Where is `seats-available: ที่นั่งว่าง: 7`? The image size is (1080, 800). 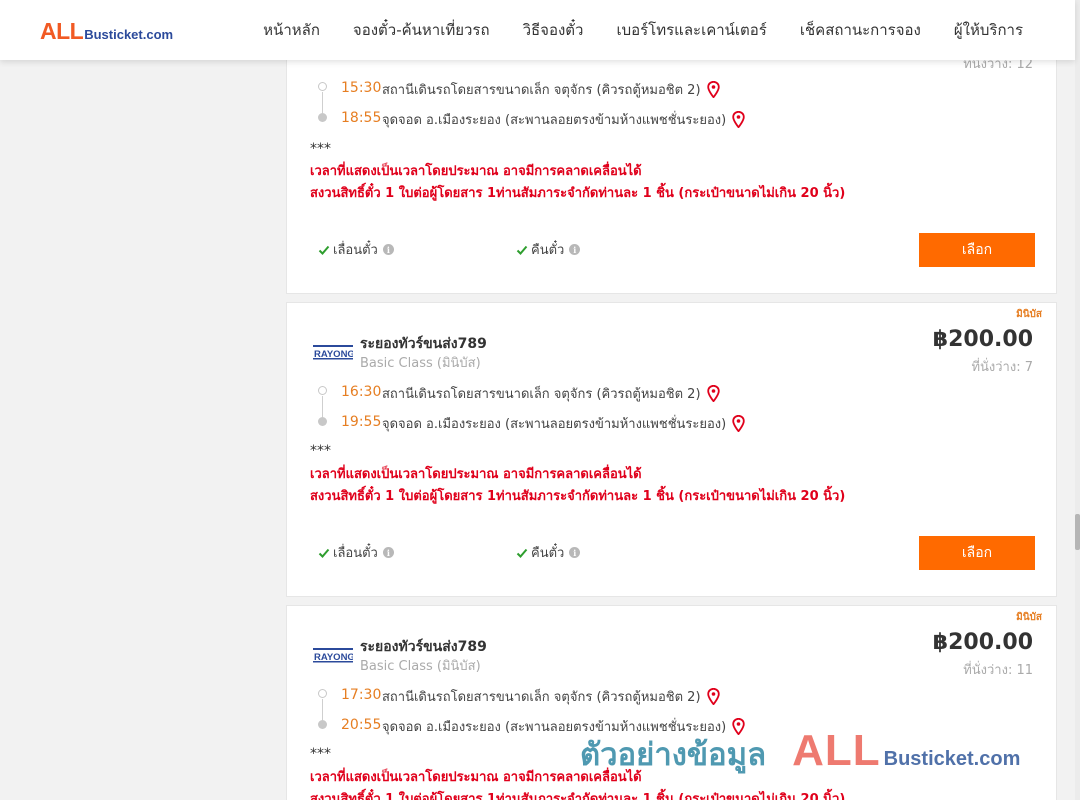
seats-available: ที่นั่งว่าง: 7 is located at coordinates (1002, 367).